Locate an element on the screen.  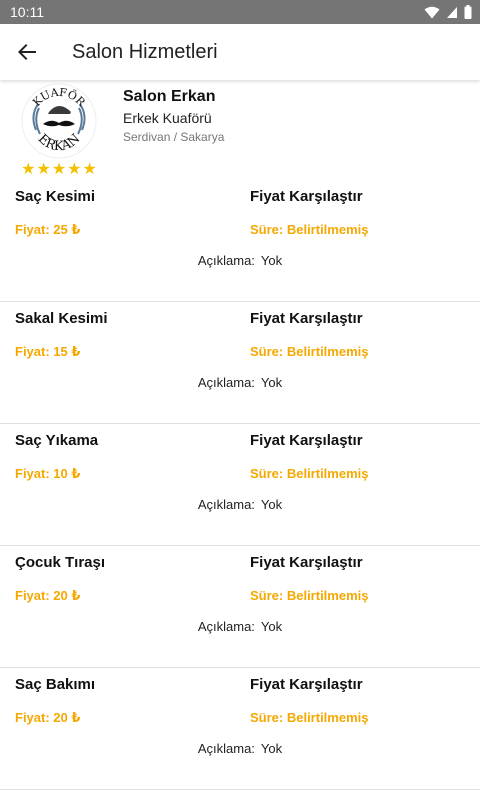
rating-stars: ★ ★ ★ ★ ★ is located at coordinates (59, 170).